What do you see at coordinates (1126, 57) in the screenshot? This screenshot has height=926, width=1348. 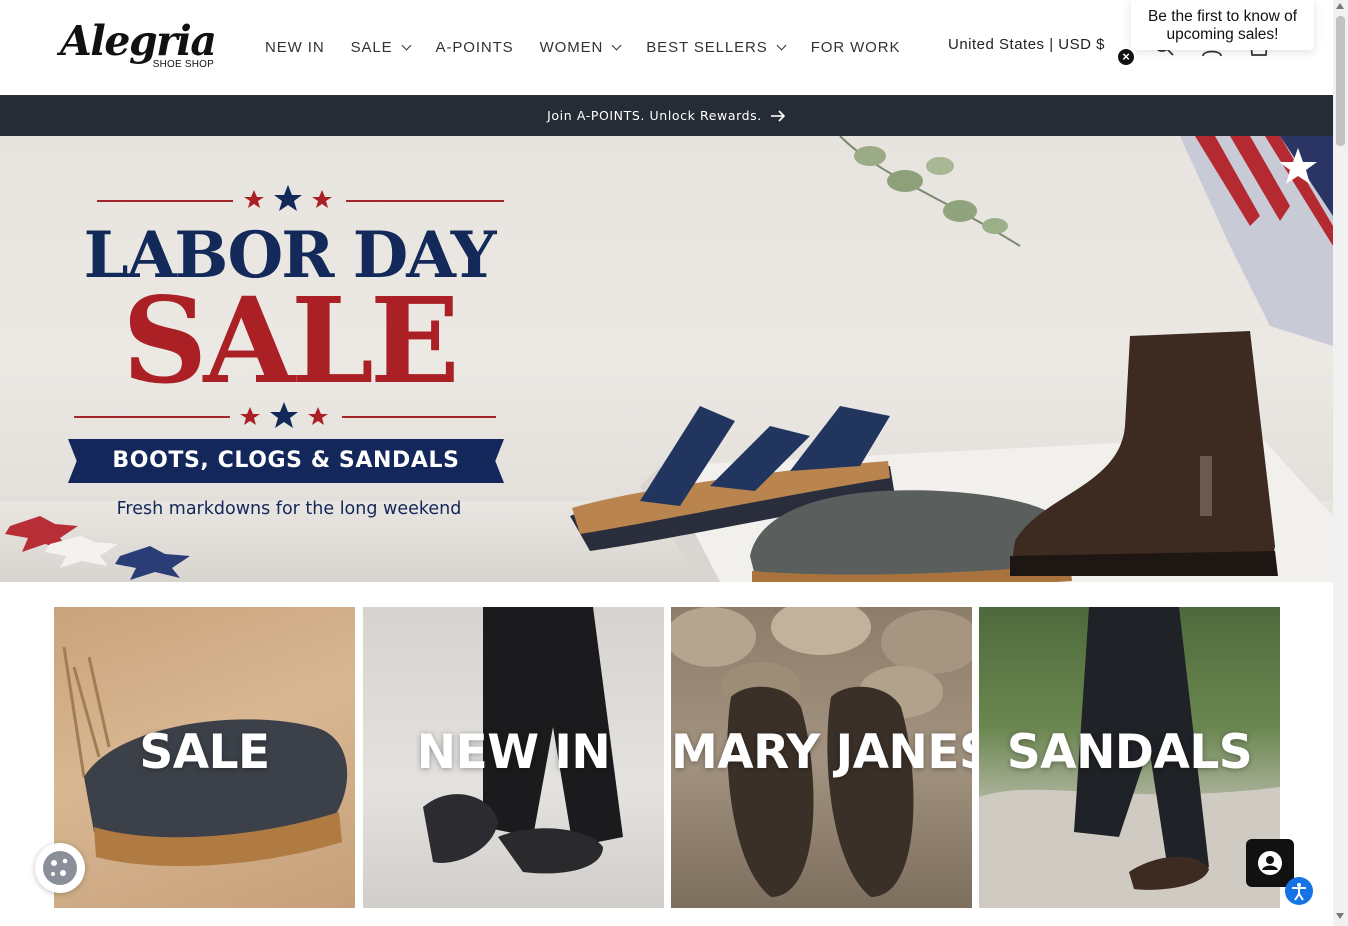 I see `close-icon: ×` at bounding box center [1126, 57].